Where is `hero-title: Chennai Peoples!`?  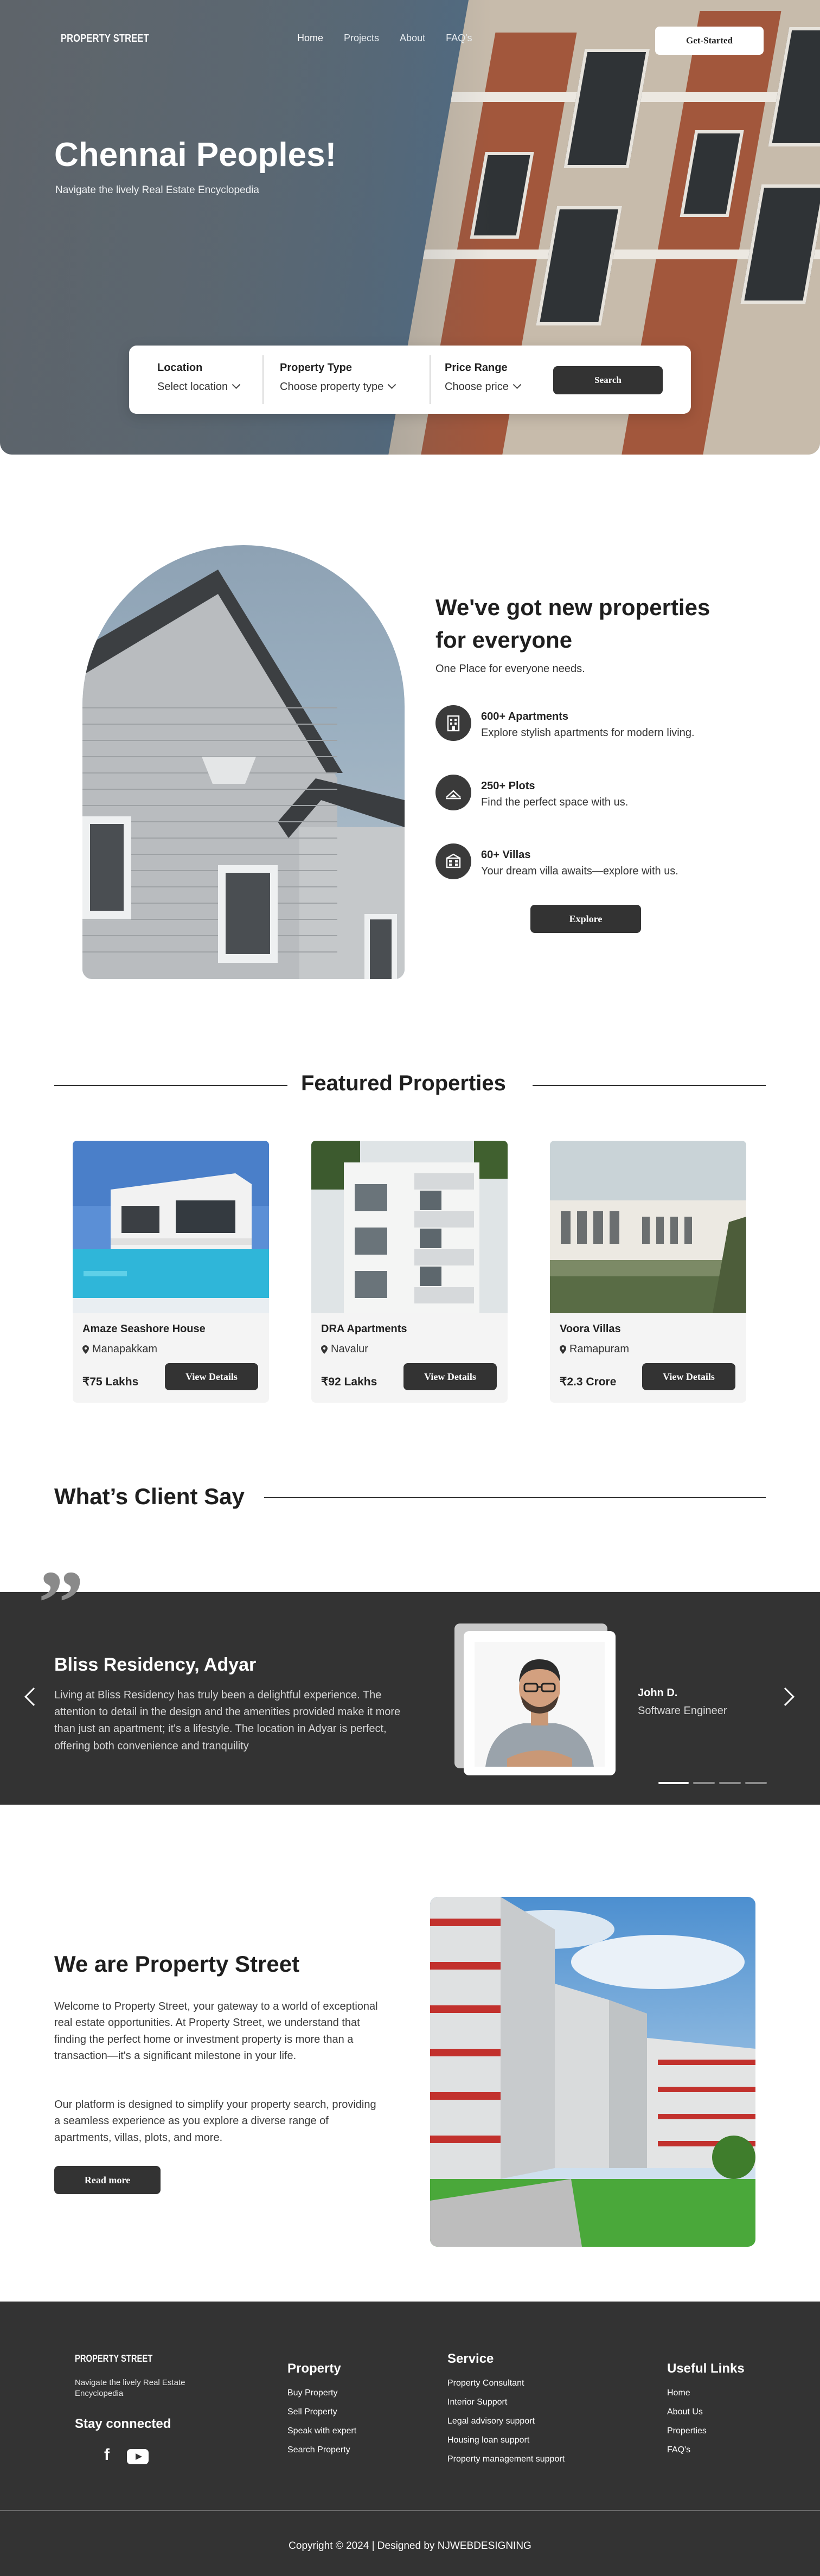
hero-title: Chennai Peoples! is located at coordinates (195, 155).